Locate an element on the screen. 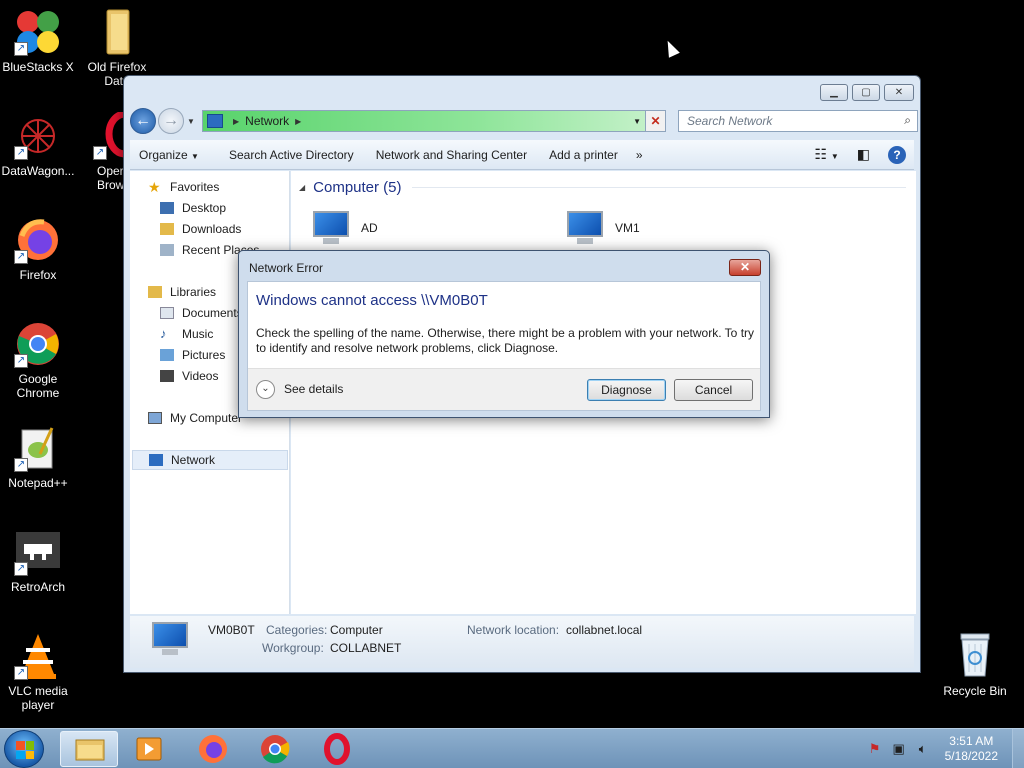  collapse-triangle-icon: ◢ is located at coordinates (302, 187).